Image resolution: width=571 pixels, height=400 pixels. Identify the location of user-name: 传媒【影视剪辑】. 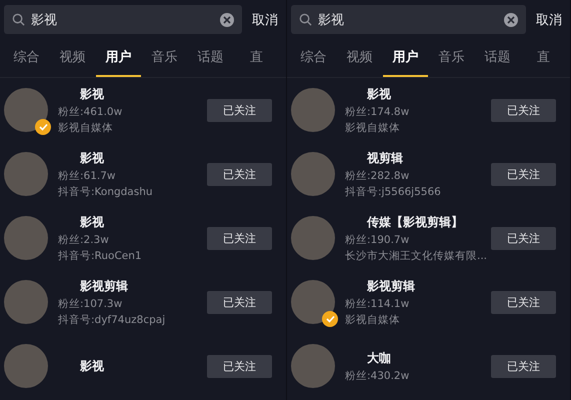
(415, 222).